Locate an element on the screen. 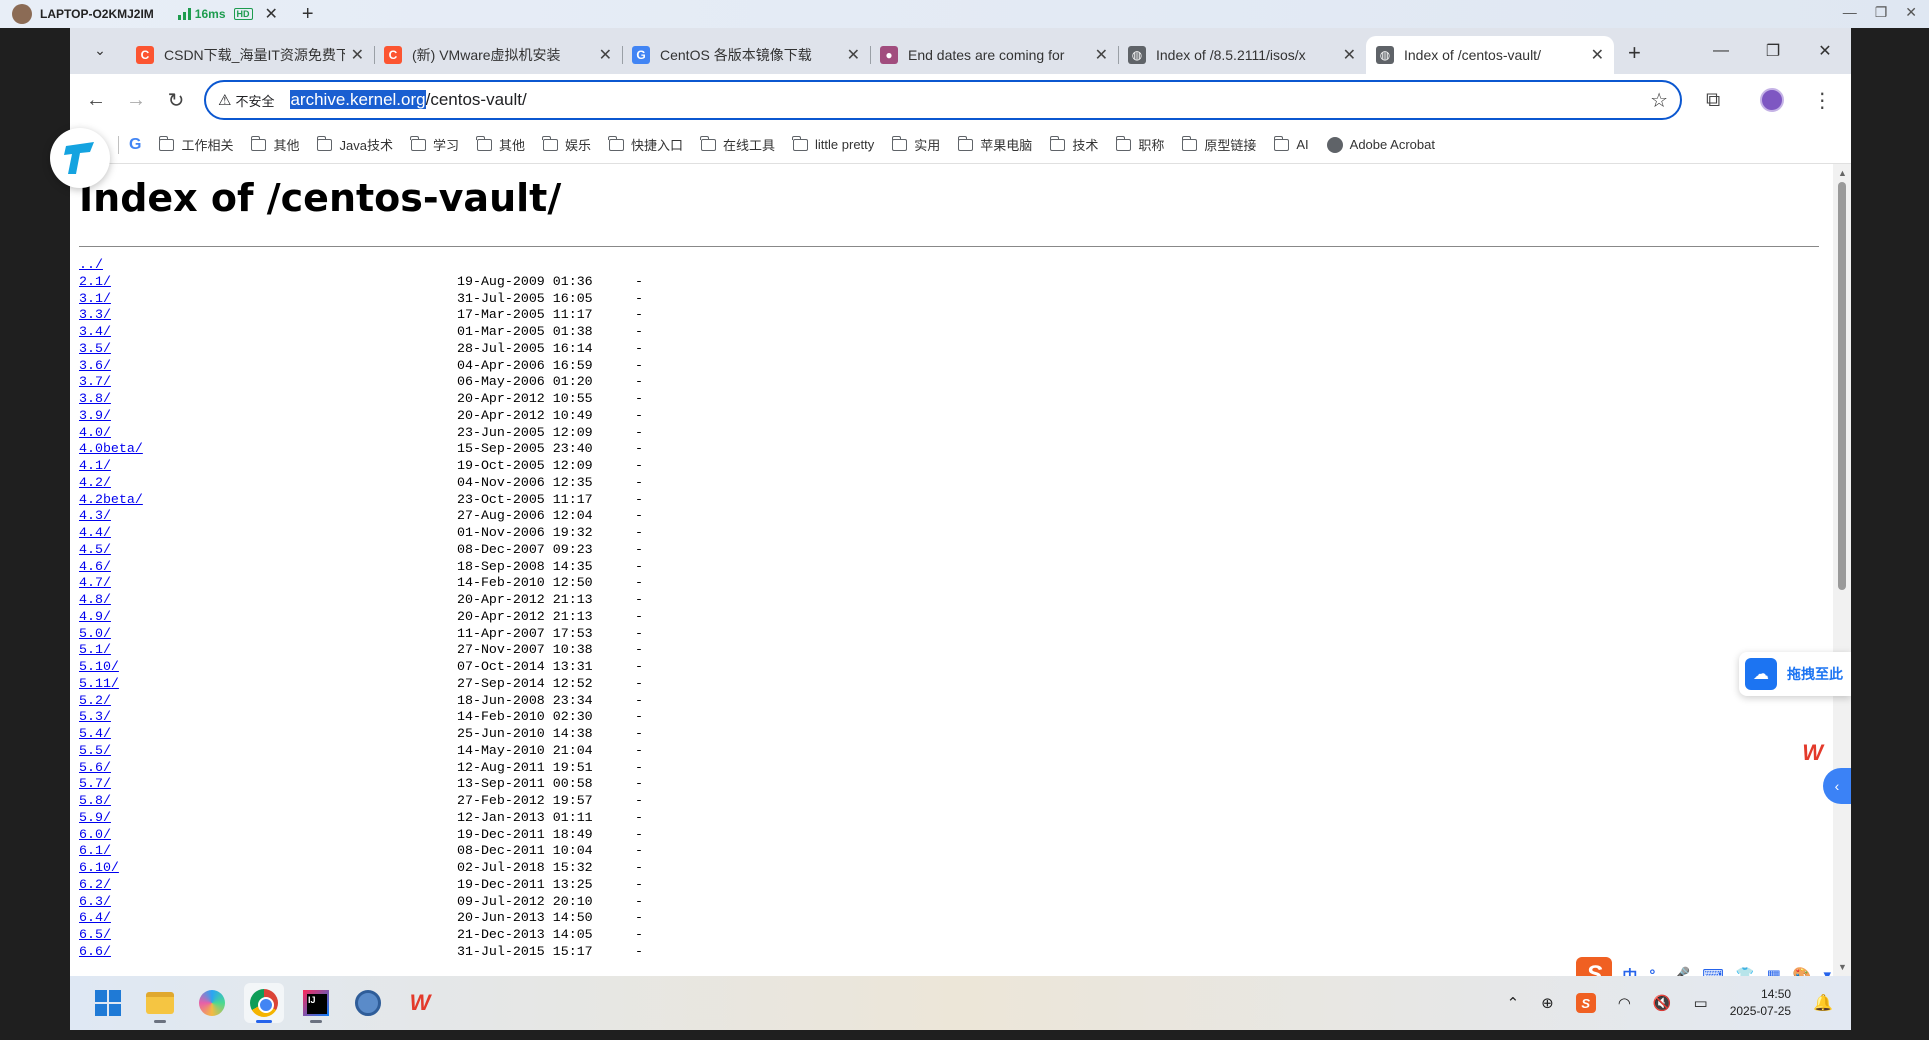  tab-3: ● End dates are coming for ✕ is located at coordinates (994, 55).